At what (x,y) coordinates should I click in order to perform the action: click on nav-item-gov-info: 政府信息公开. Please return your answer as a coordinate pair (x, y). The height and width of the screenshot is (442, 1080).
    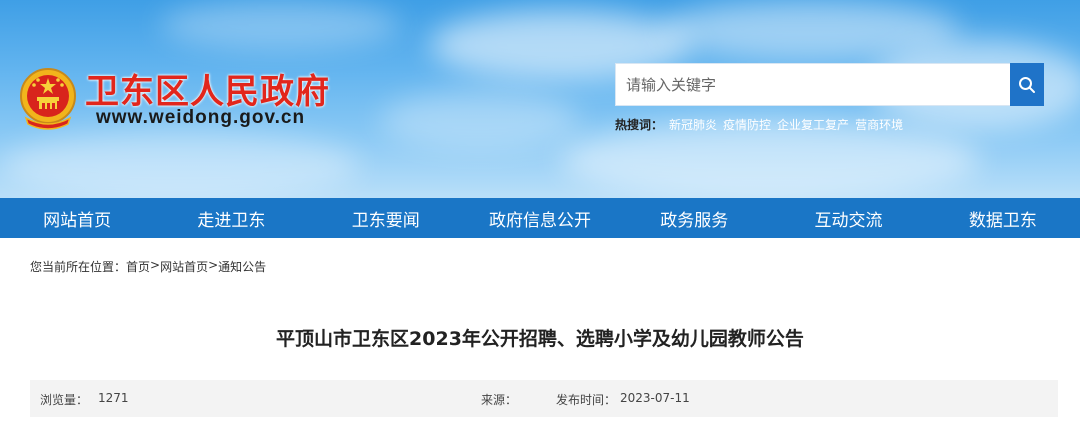
    Looking at the image, I should click on (540, 218).